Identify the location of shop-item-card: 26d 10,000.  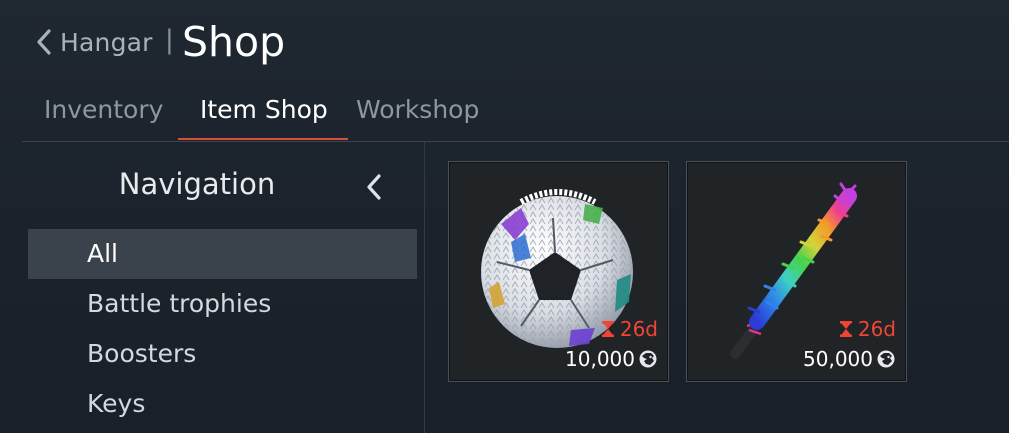
(558, 271).